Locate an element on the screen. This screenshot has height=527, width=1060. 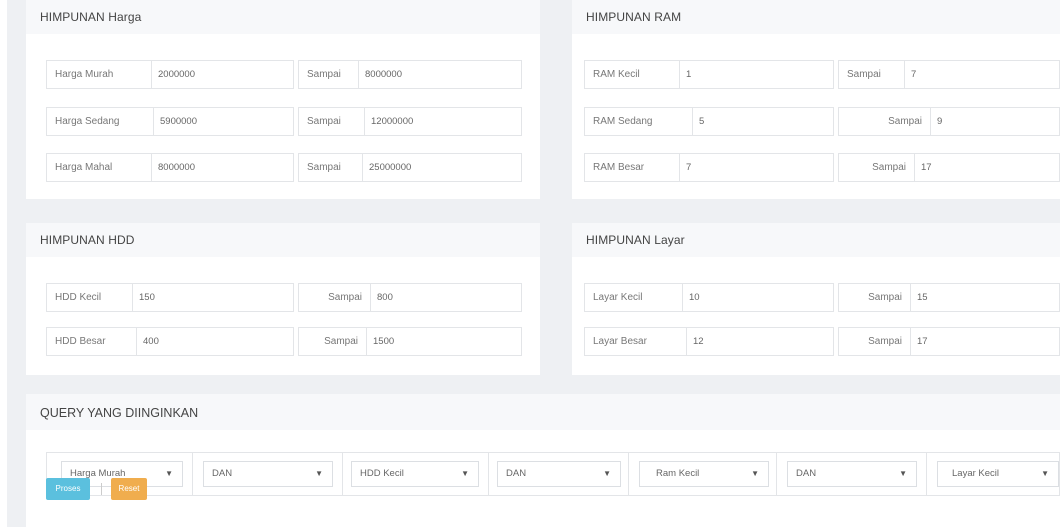
ram-besar-to-group: Sampai 17 is located at coordinates (949, 167).